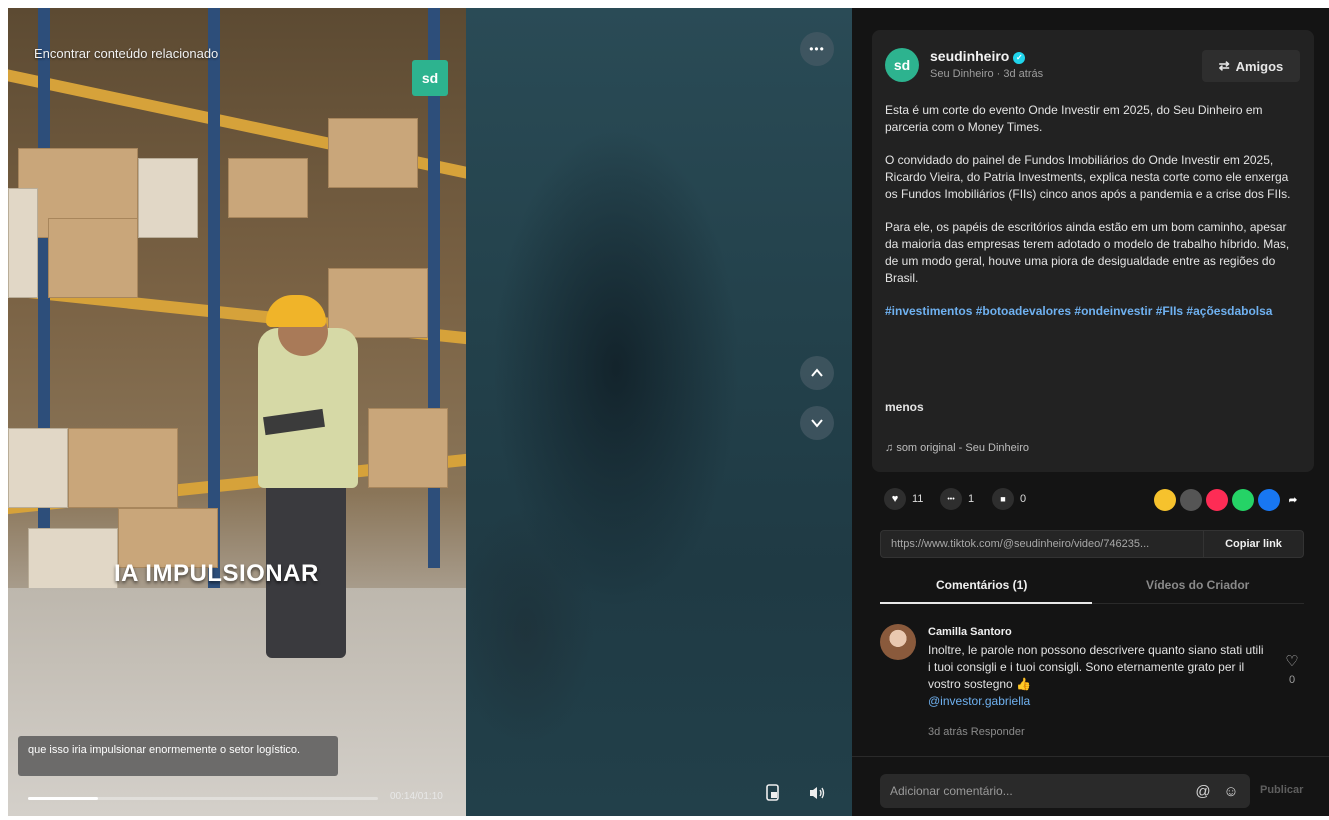  I want to click on verified-icon: ✓, so click(1019, 58).